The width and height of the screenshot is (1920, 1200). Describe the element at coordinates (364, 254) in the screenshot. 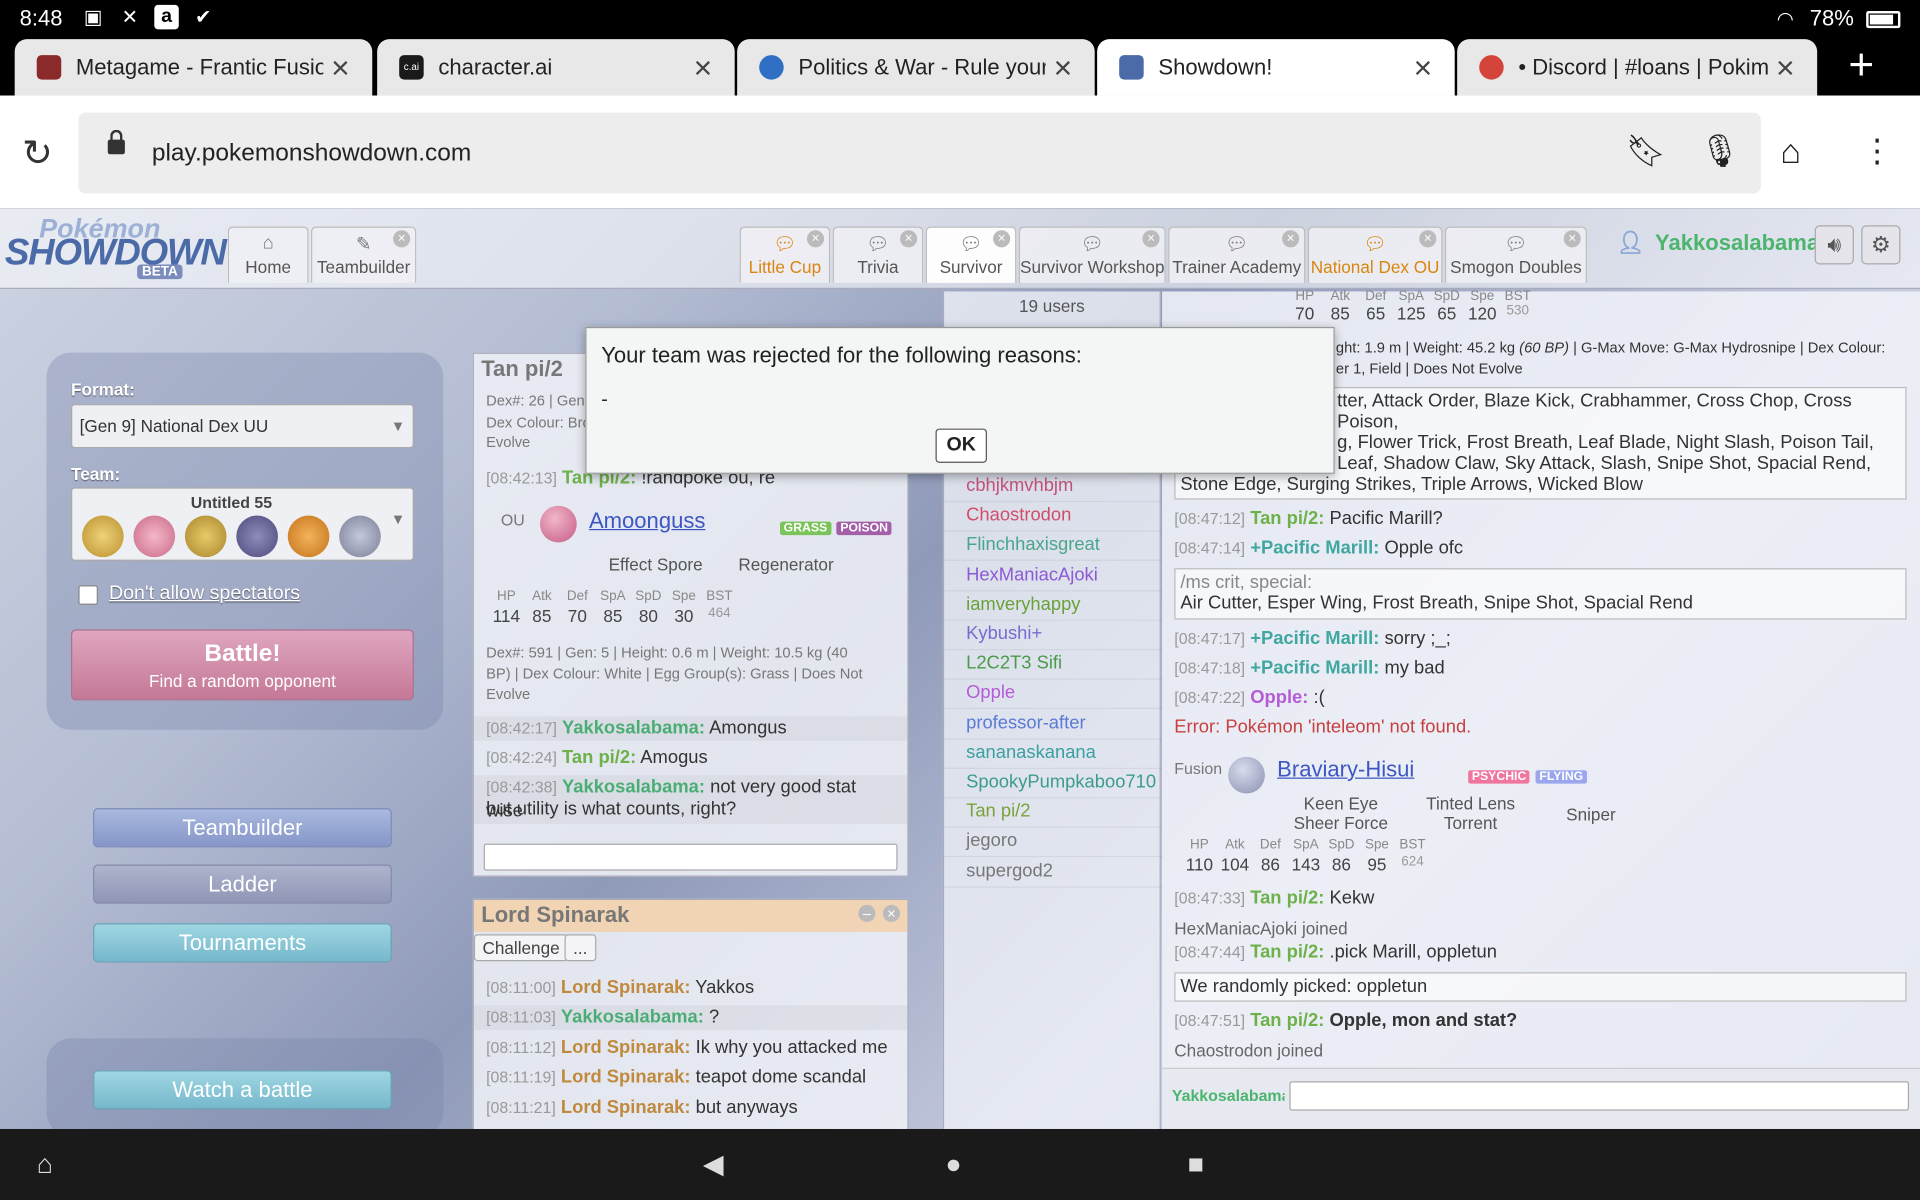

I see `tab-teambuilder: ✎ Teambuilder ×` at that location.